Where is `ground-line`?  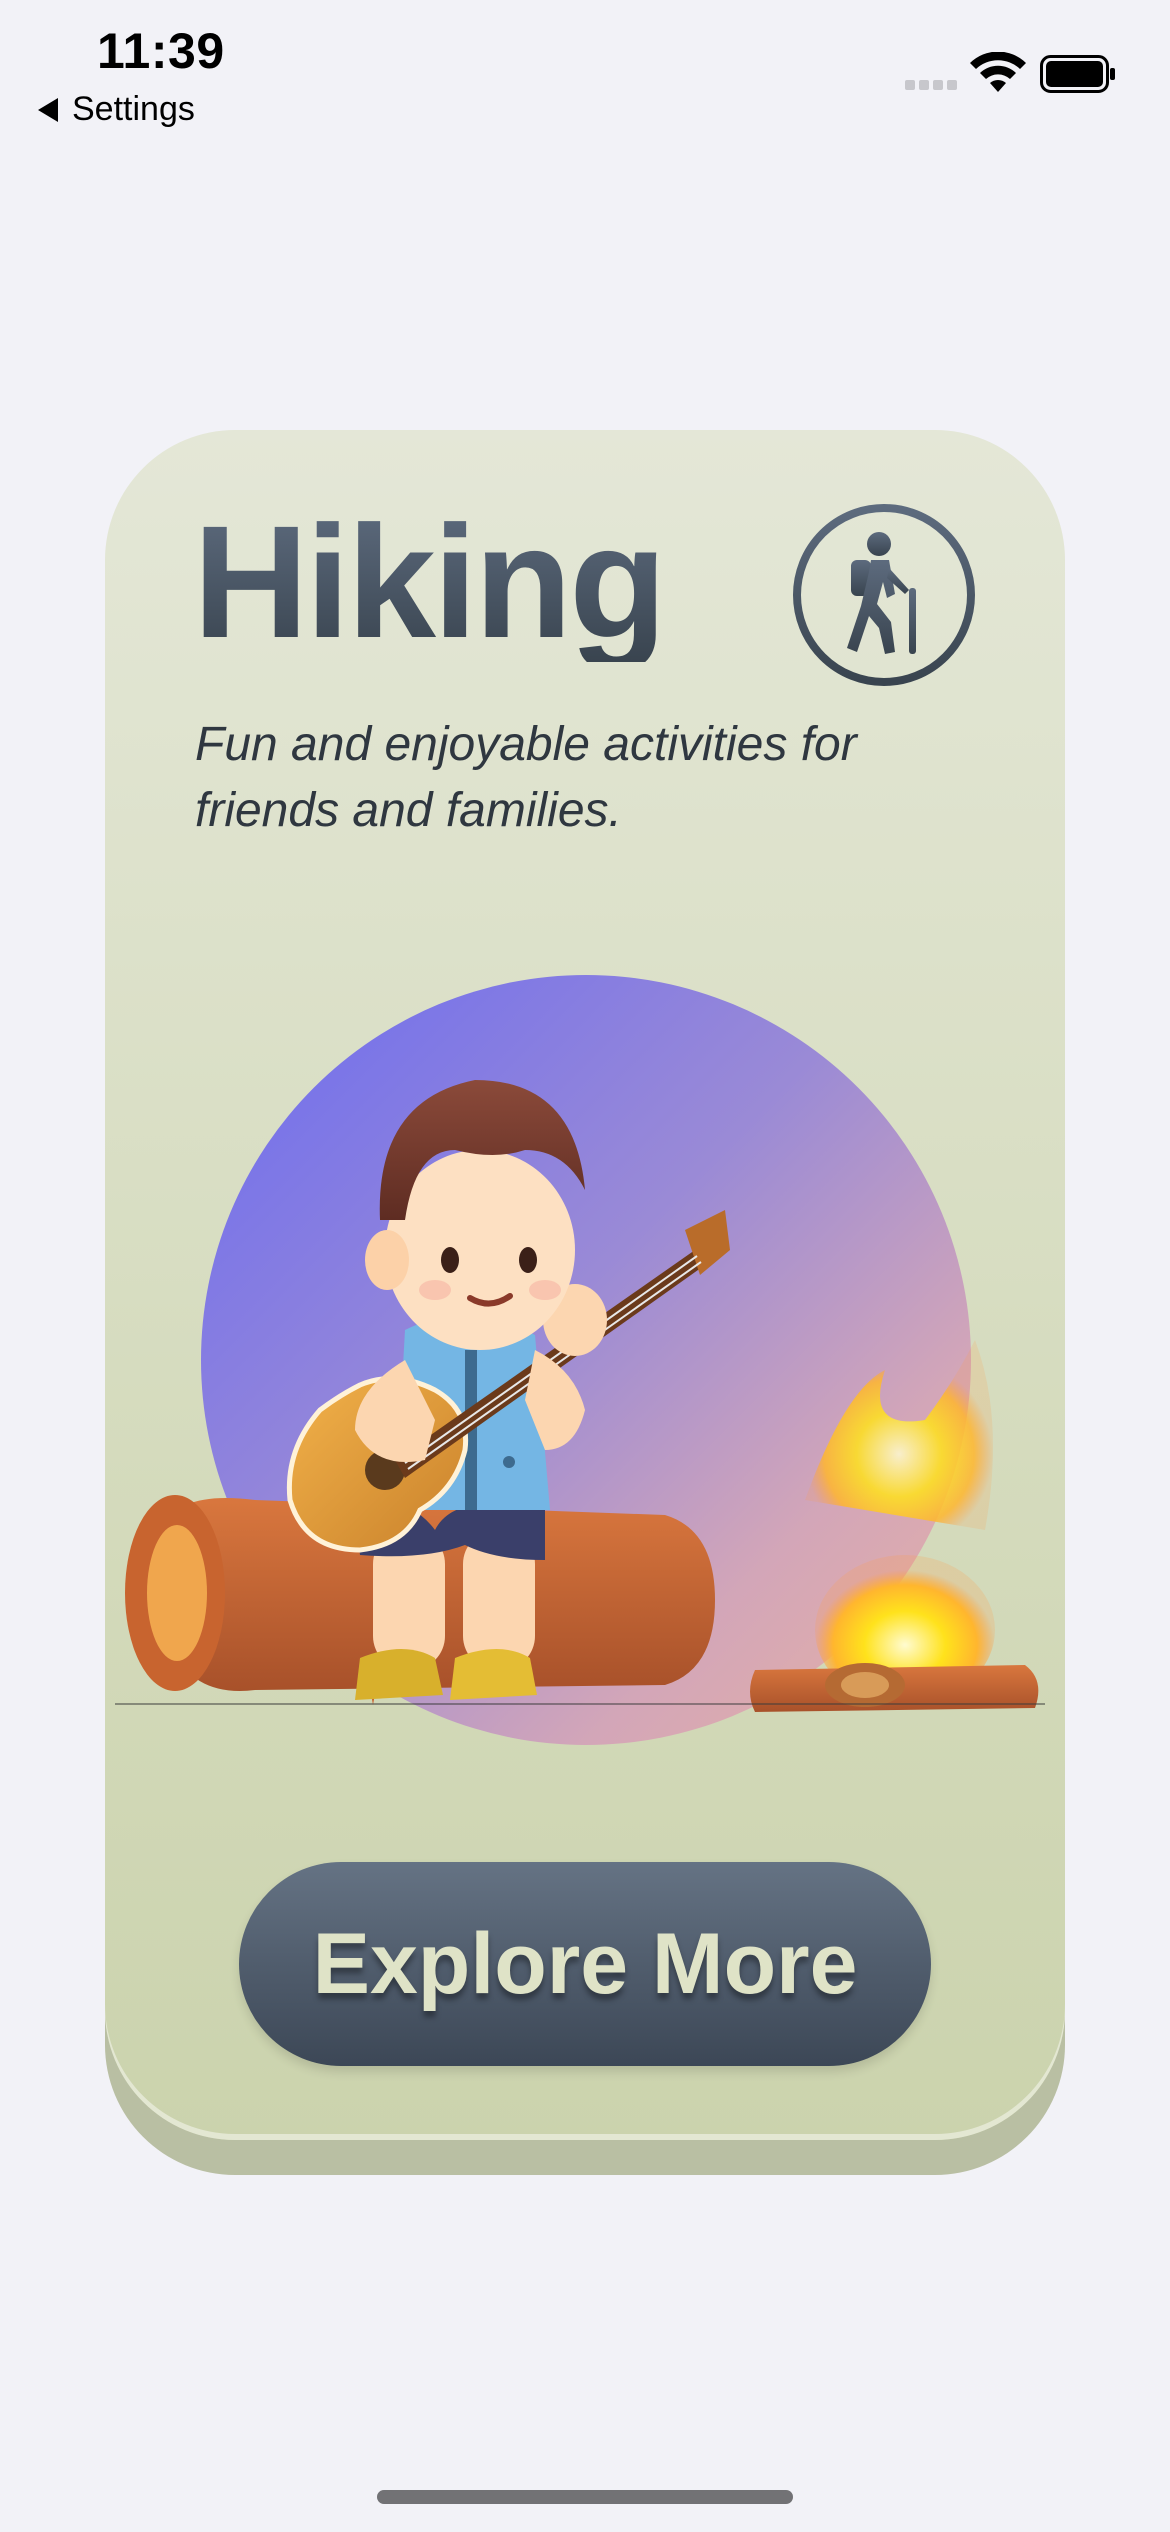 ground-line is located at coordinates (580, 1704).